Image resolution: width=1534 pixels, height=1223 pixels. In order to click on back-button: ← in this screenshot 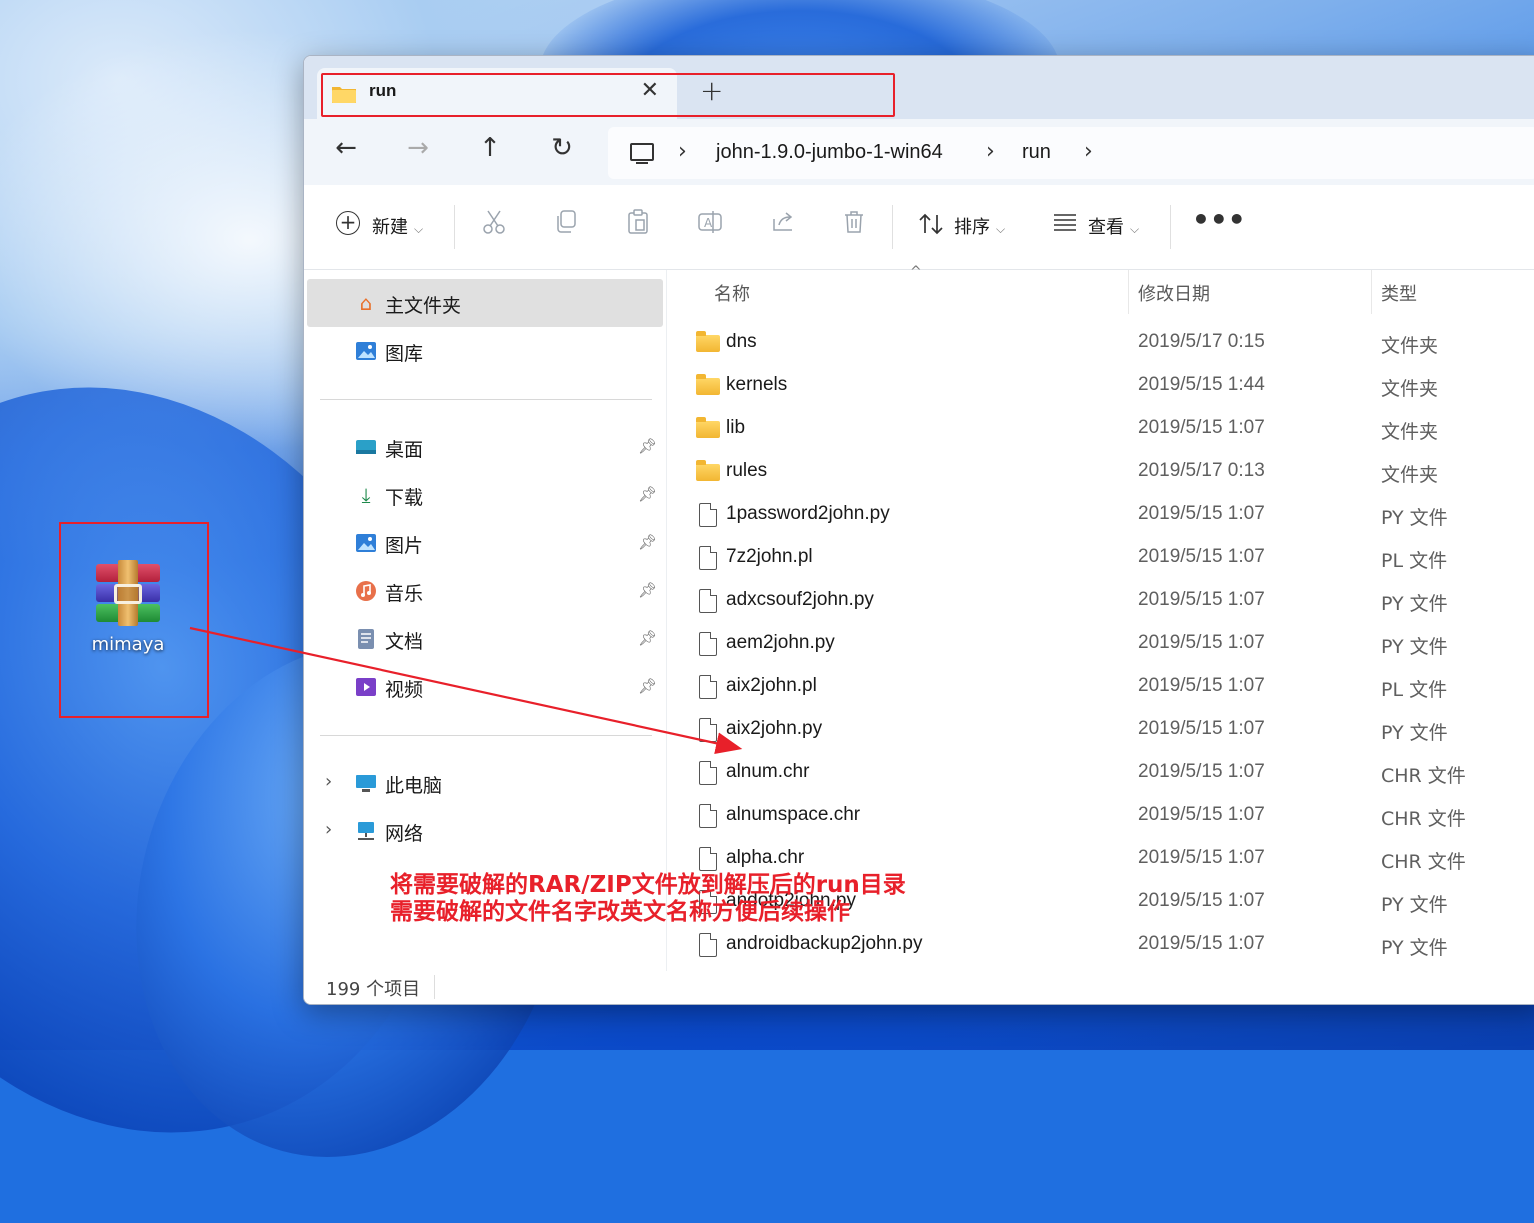, I will do `click(346, 148)`.